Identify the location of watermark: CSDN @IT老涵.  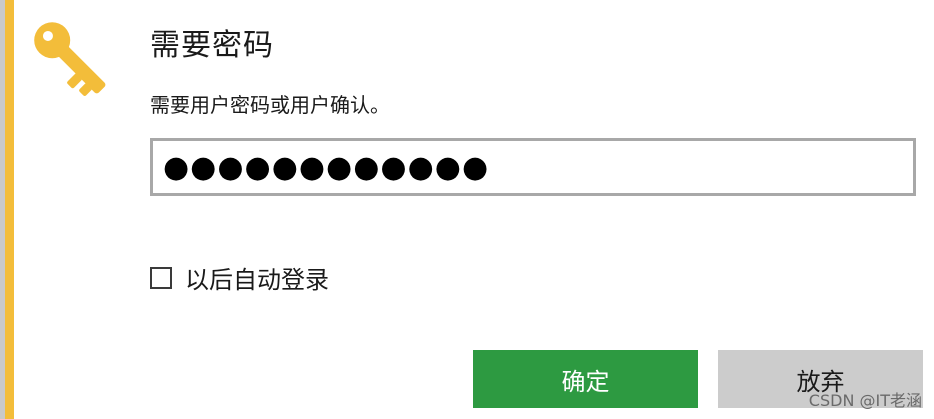
(865, 400).